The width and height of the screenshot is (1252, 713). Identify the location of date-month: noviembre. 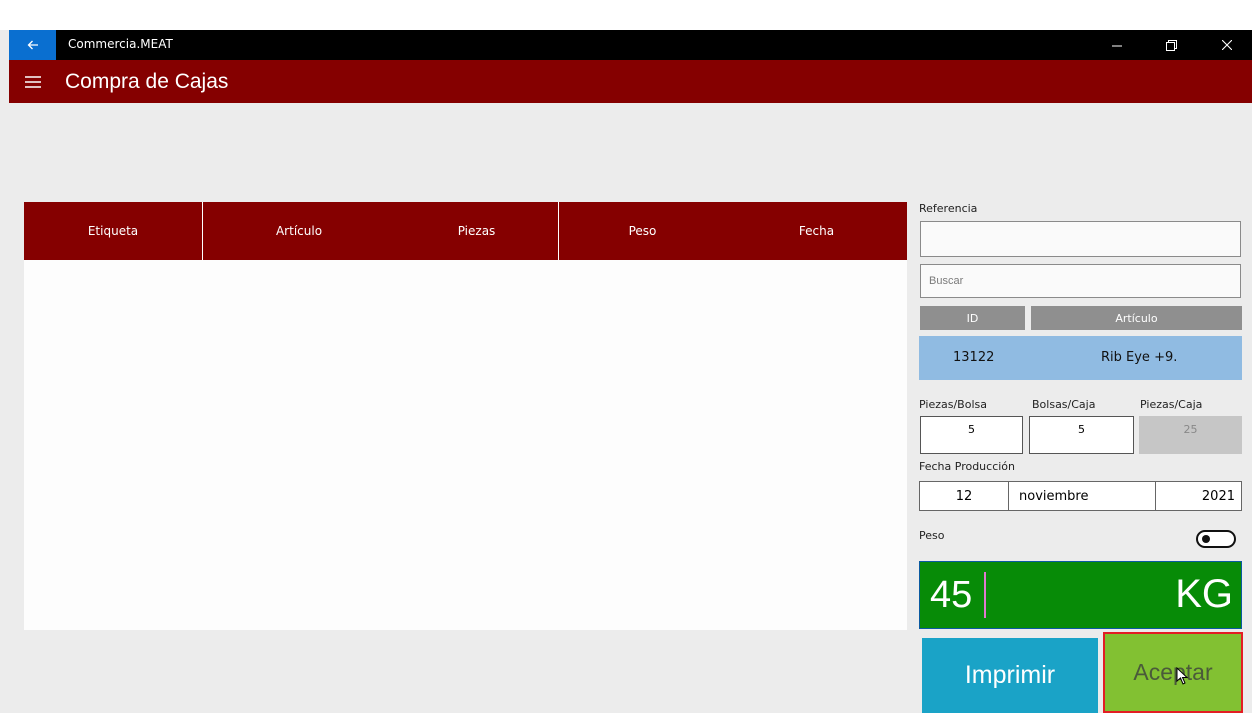
(1082, 496).